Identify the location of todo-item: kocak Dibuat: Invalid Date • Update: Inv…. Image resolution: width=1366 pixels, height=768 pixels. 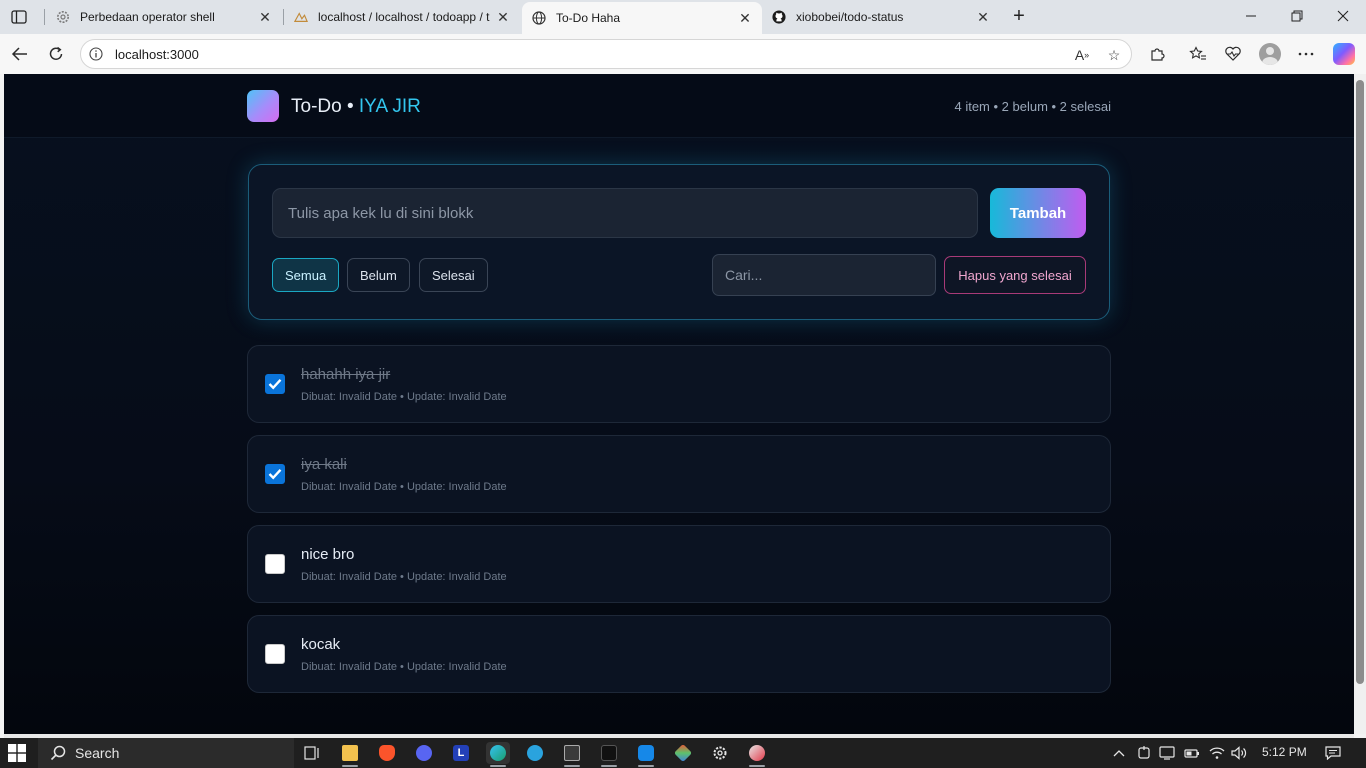
(679, 654).